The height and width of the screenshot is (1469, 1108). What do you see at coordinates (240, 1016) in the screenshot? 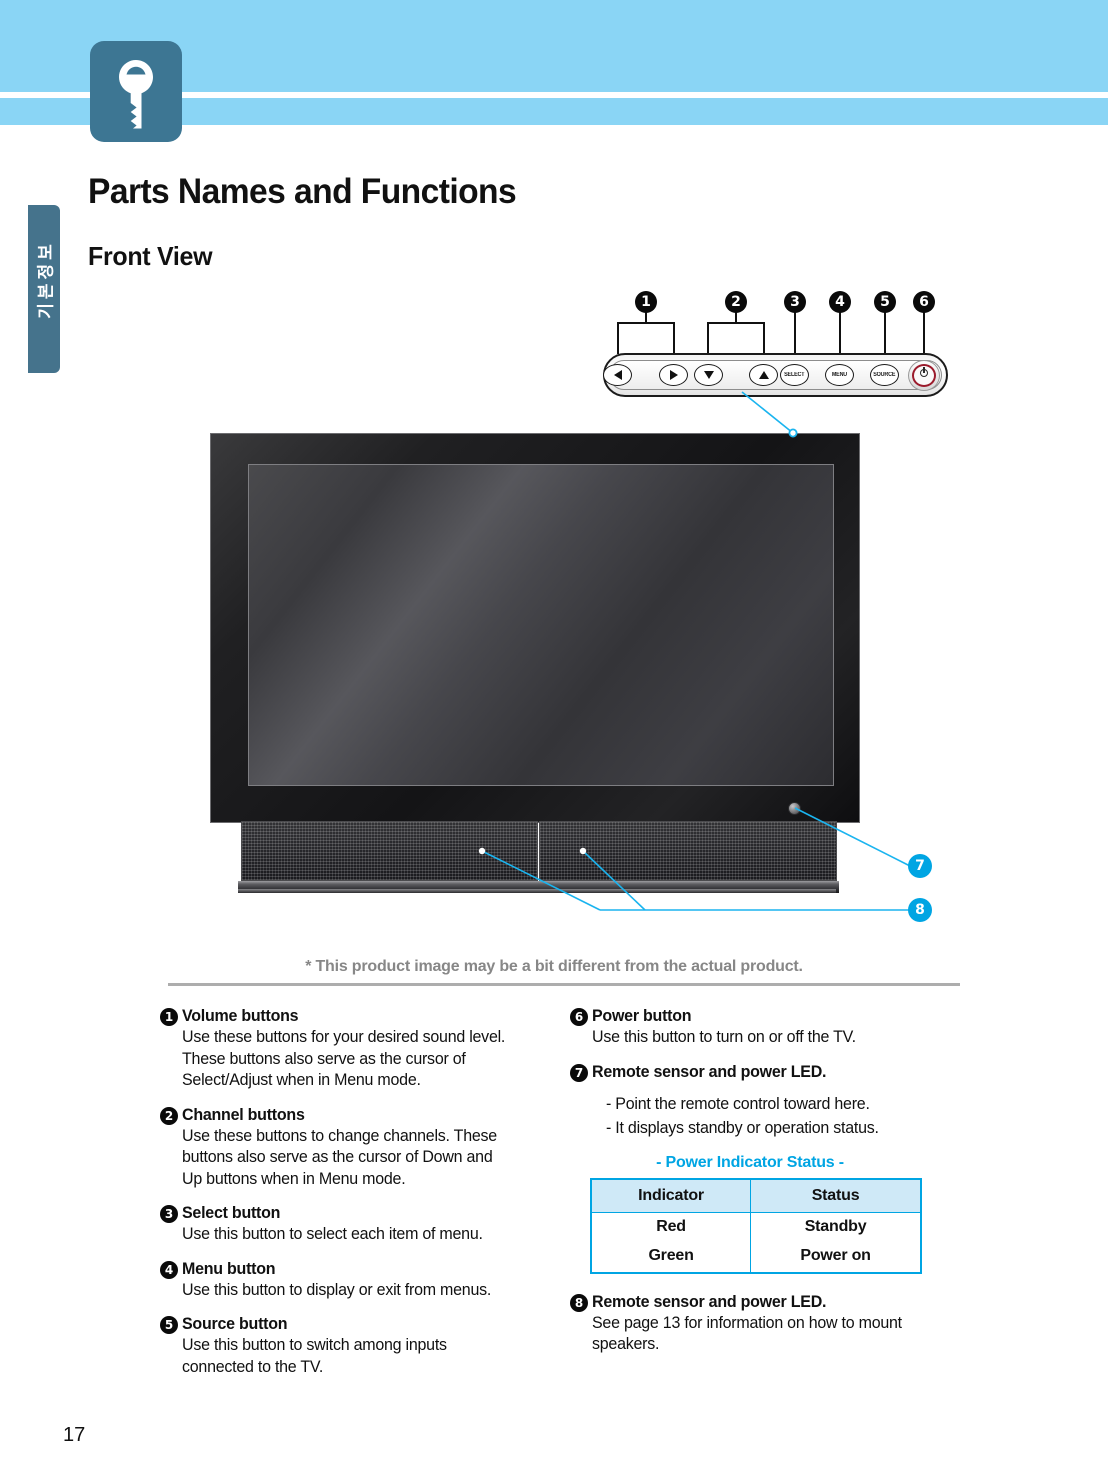
I see `legend-title-1: Volume buttons` at bounding box center [240, 1016].